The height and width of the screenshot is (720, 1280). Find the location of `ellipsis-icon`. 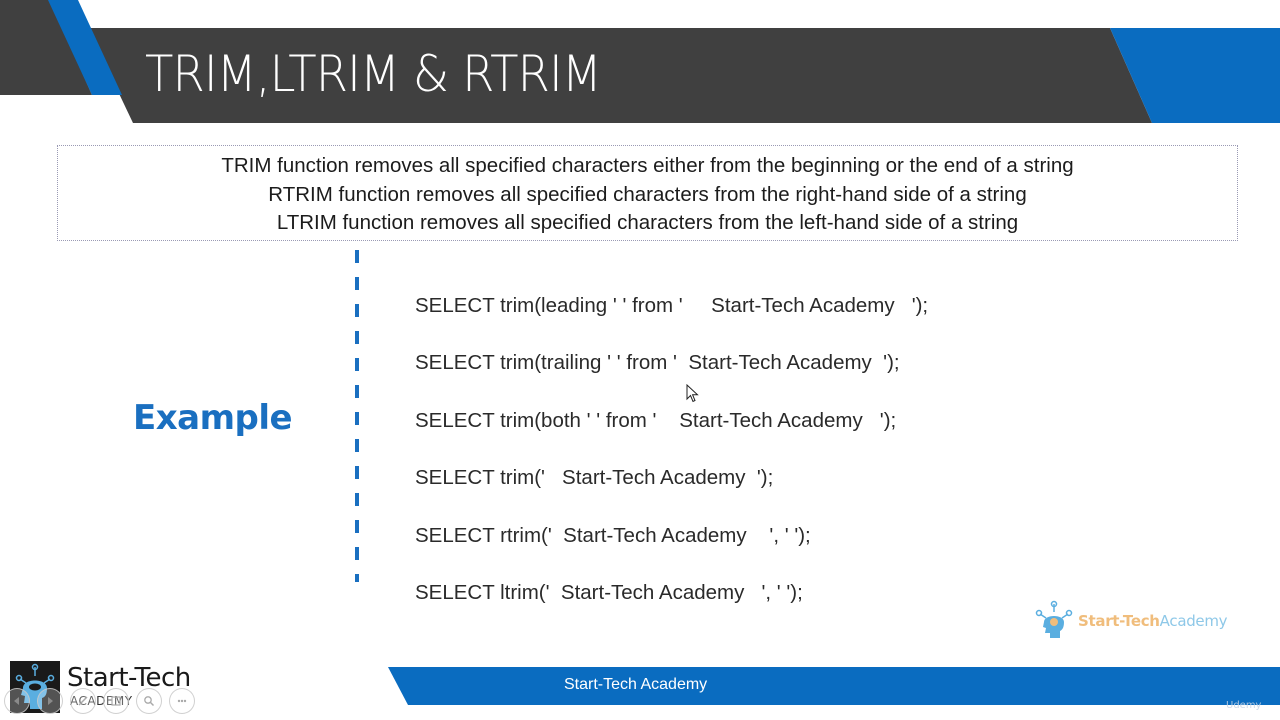

ellipsis-icon is located at coordinates (182, 701).